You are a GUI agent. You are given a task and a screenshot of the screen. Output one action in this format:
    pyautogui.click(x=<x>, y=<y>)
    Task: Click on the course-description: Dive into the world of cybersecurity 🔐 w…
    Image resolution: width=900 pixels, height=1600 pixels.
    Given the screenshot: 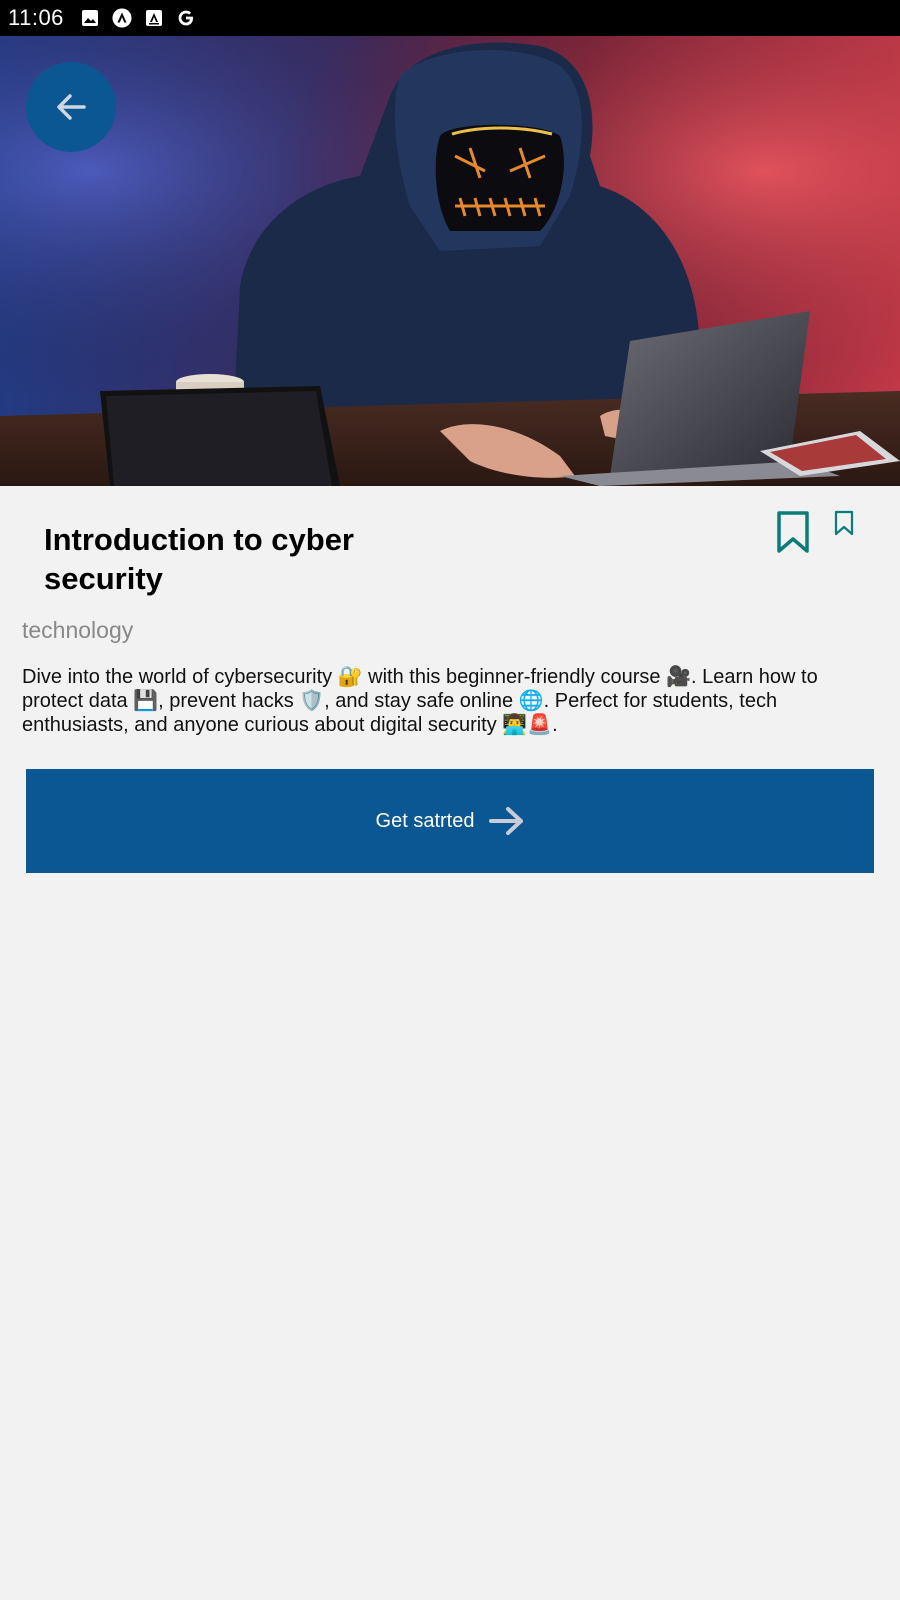 What is the action you would take?
    pyautogui.click(x=420, y=701)
    